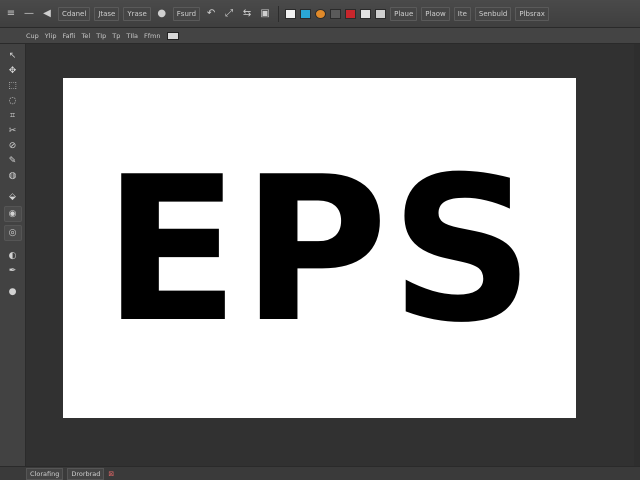 This screenshot has width=640, height=480. What do you see at coordinates (152, 36) in the screenshot?
I see `option-7: Ffmn` at bounding box center [152, 36].